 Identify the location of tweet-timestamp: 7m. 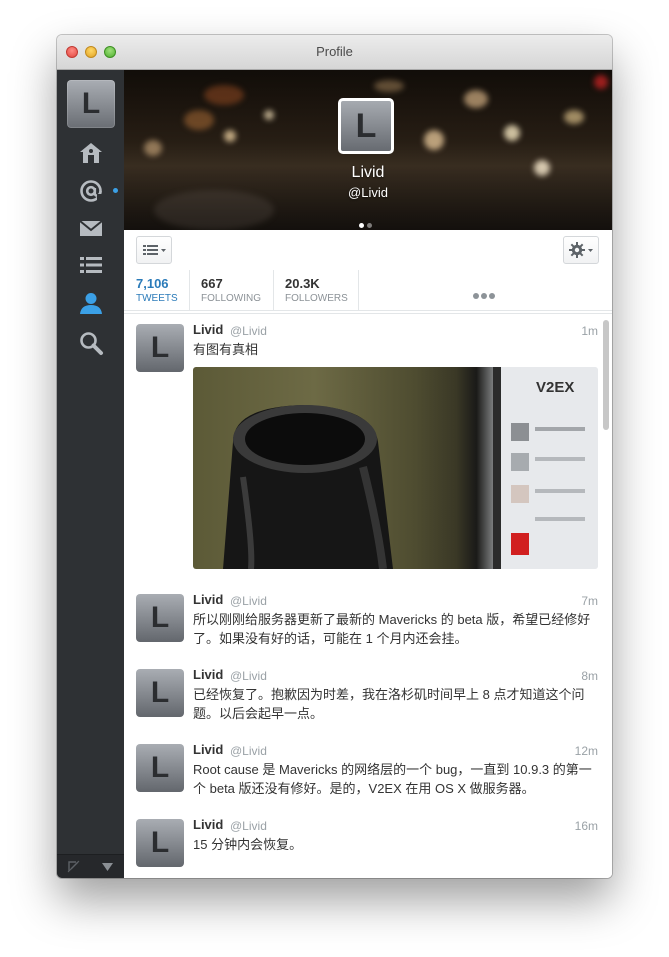
(589, 601).